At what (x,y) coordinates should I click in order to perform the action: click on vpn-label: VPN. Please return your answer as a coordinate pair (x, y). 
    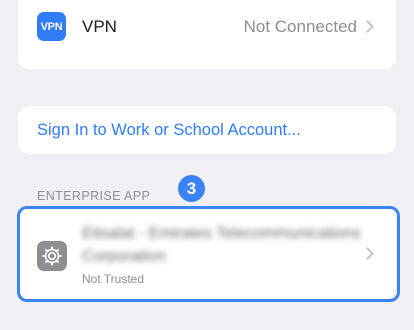
    Looking at the image, I should click on (99, 26).